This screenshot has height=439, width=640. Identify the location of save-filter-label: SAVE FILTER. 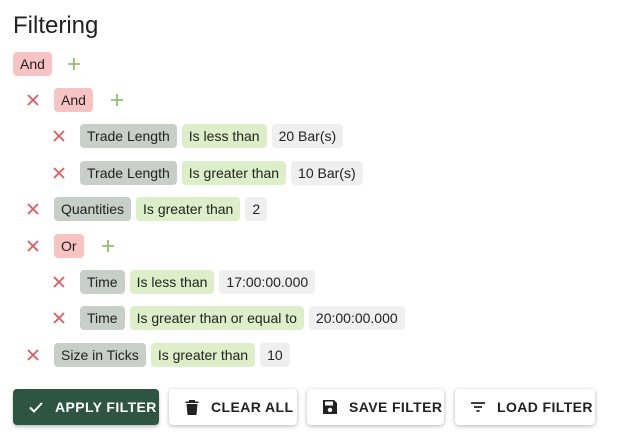
(396, 407).